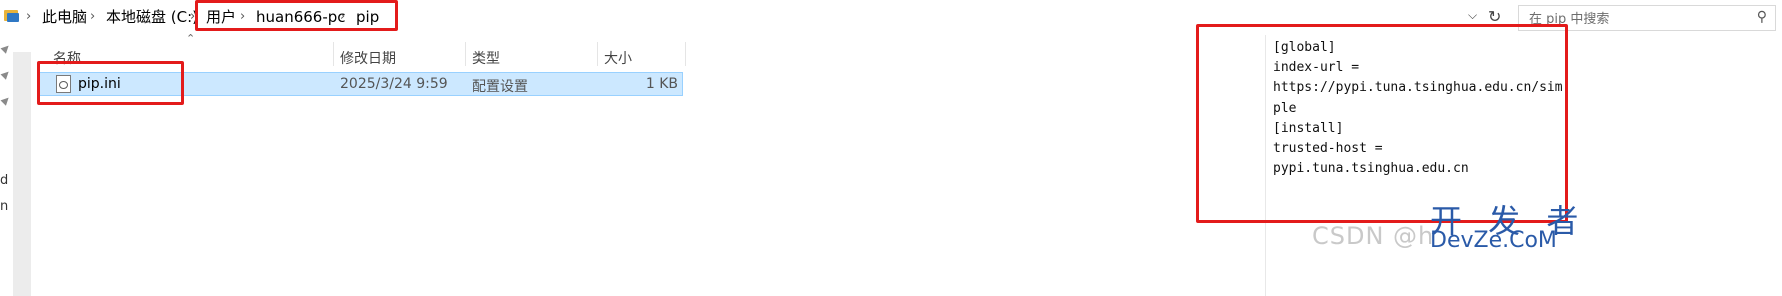 The width and height of the screenshot is (1782, 296). I want to click on column-header-modified: 修改日期, so click(368, 58).